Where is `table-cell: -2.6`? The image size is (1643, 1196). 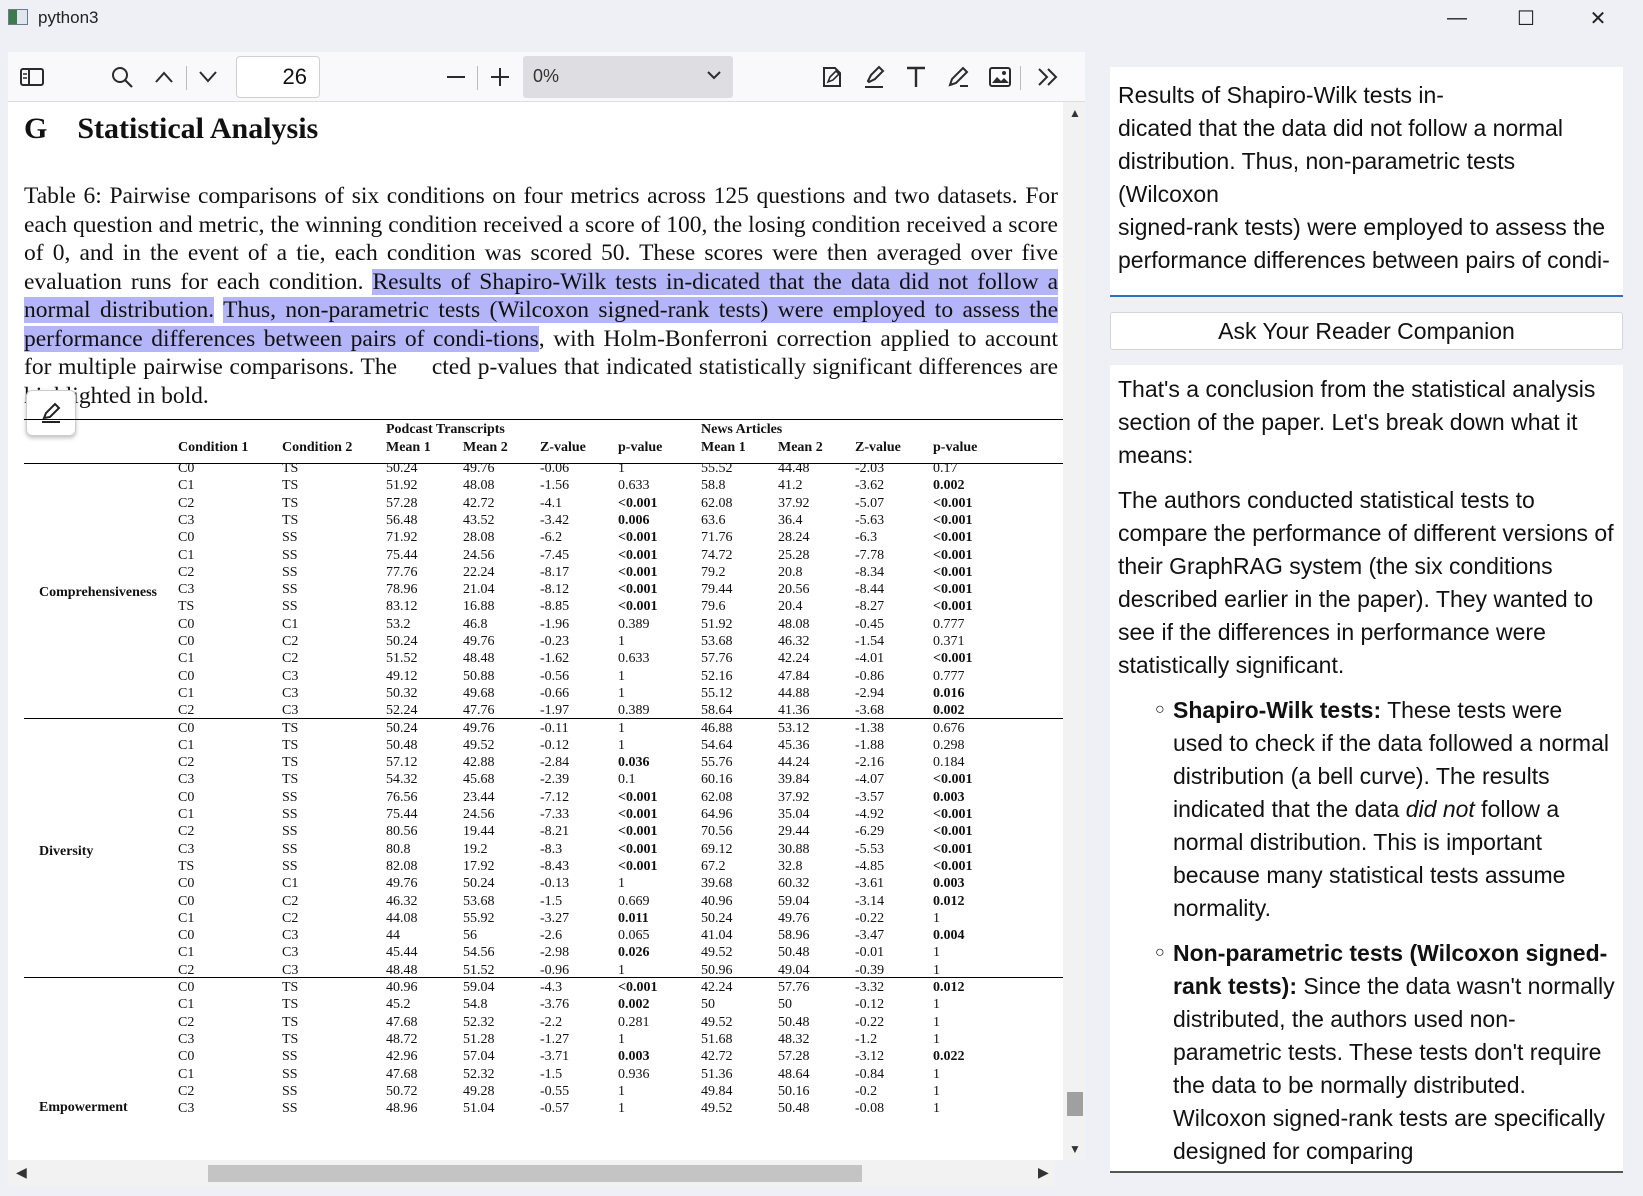
table-cell: -2.6 is located at coordinates (551, 936).